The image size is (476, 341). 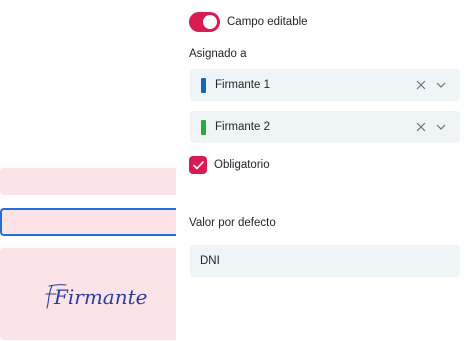 I want to click on signer-select-1: Firmante 1, so click(x=325, y=85).